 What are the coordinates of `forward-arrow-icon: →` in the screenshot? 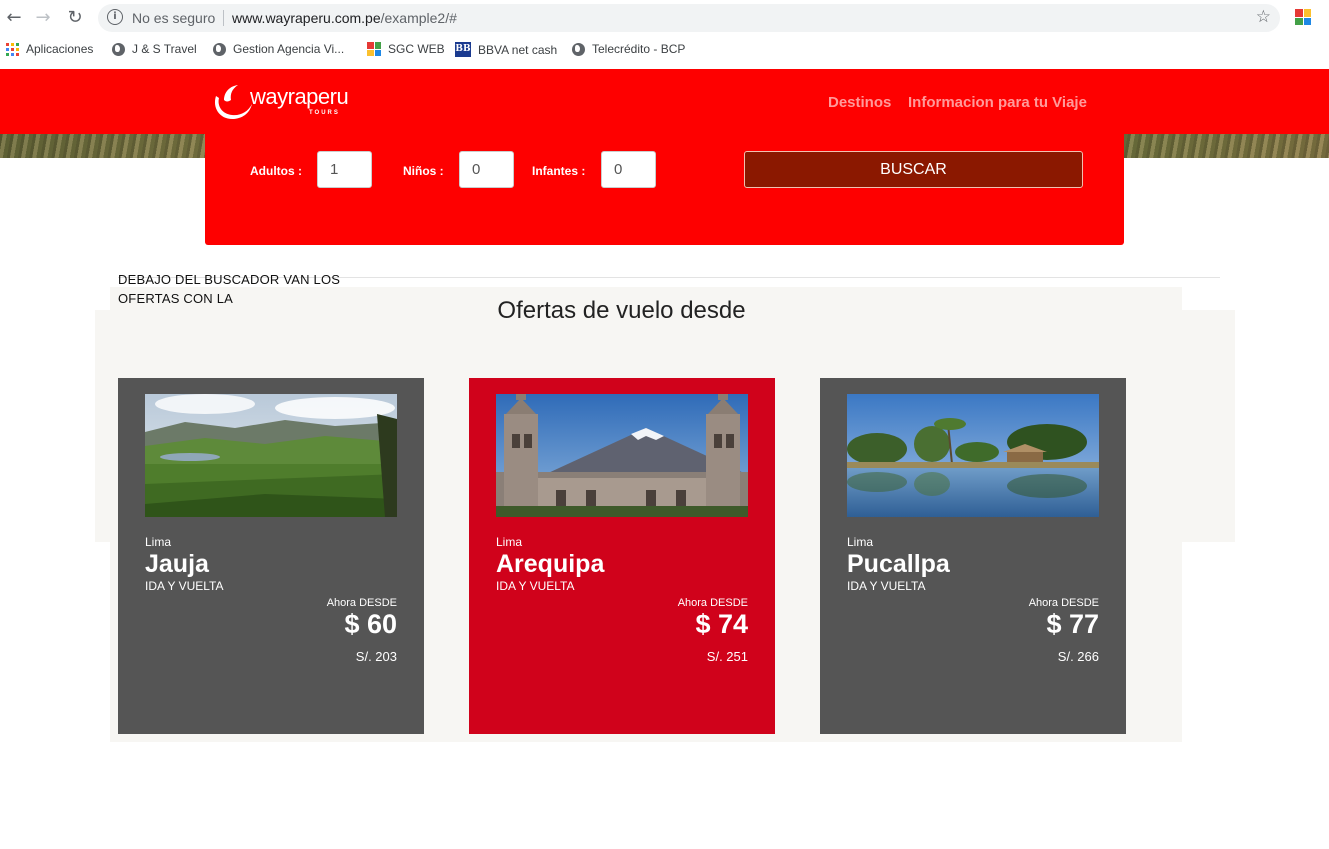 It's located at (43, 18).